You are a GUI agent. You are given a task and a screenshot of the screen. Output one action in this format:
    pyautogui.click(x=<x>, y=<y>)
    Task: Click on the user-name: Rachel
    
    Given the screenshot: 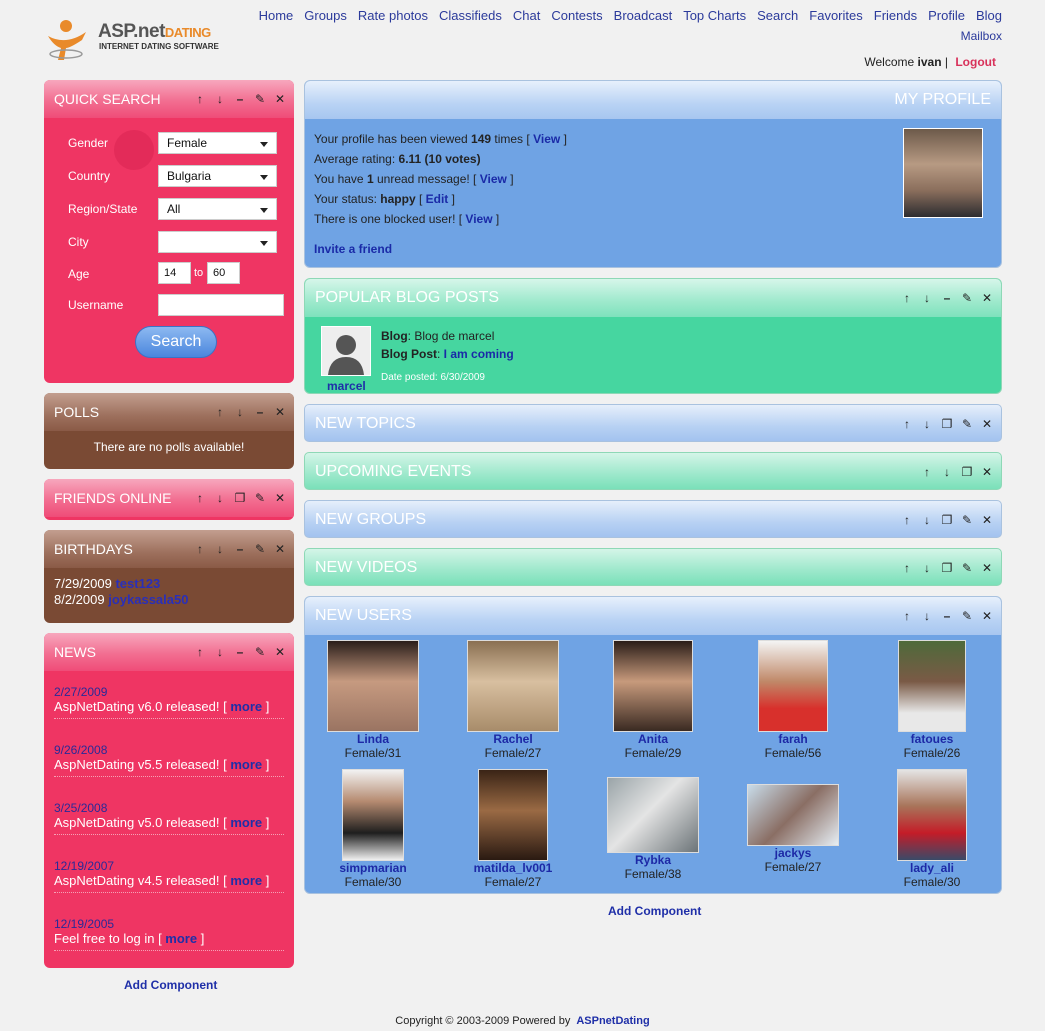 What is the action you would take?
    pyautogui.click(x=513, y=739)
    